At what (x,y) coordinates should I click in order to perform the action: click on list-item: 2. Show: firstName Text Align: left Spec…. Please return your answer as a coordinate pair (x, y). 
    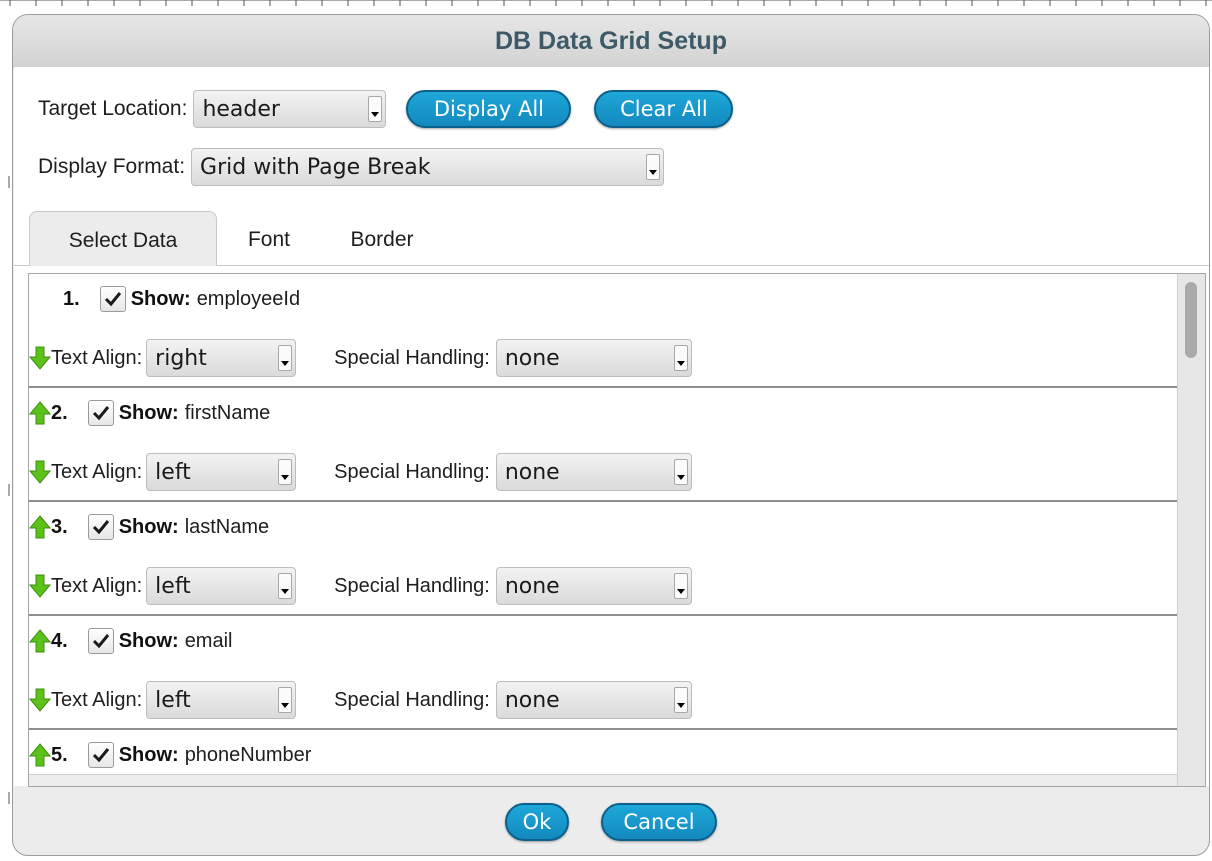
    Looking at the image, I should click on (603, 445).